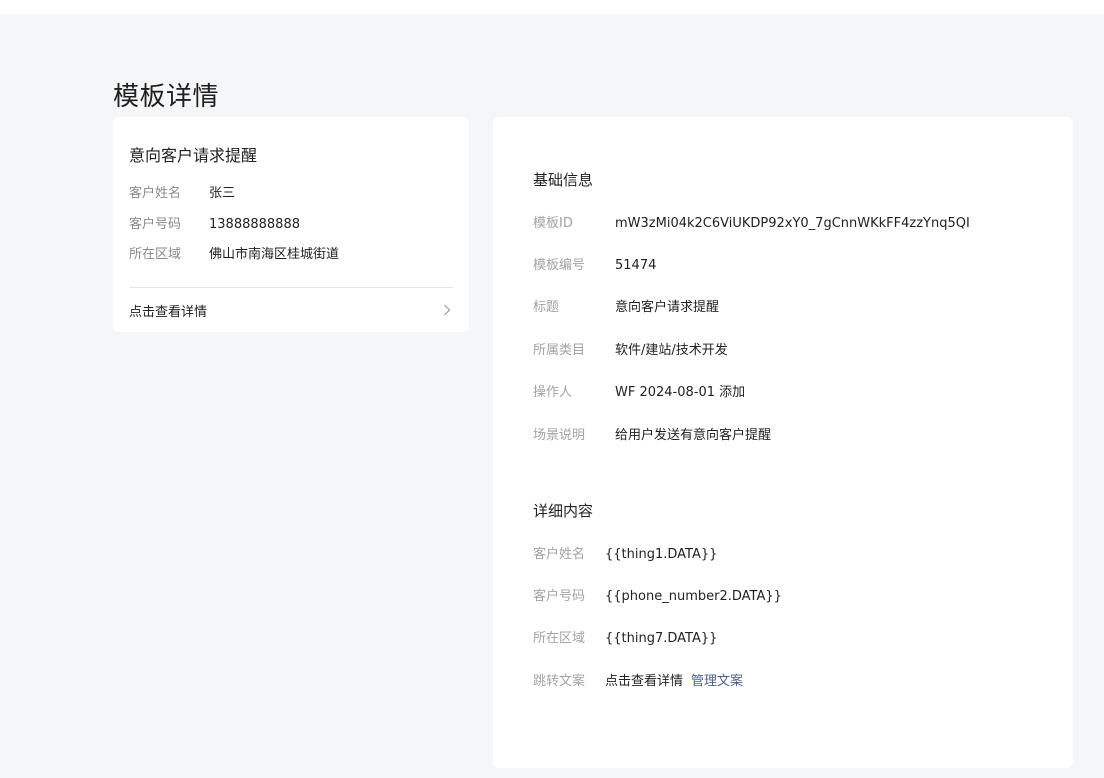 This screenshot has height=778, width=1104. What do you see at coordinates (559, 638) in the screenshot?
I see `detail-label: 所在区域` at bounding box center [559, 638].